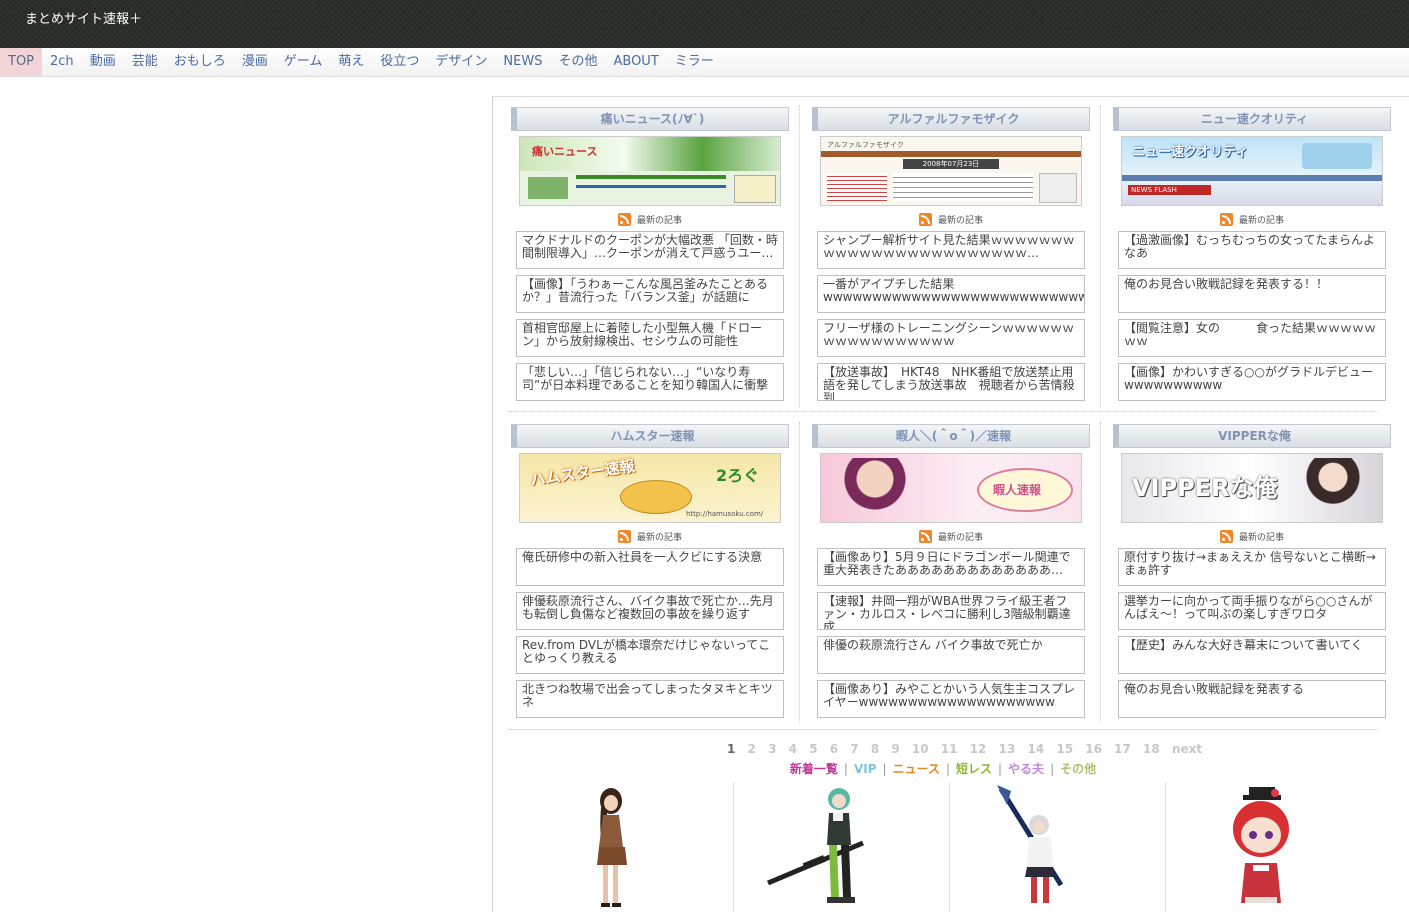 The height and width of the screenshot is (914, 1409). Describe the element at coordinates (875, 749) in the screenshot. I see `page-link: 8` at that location.